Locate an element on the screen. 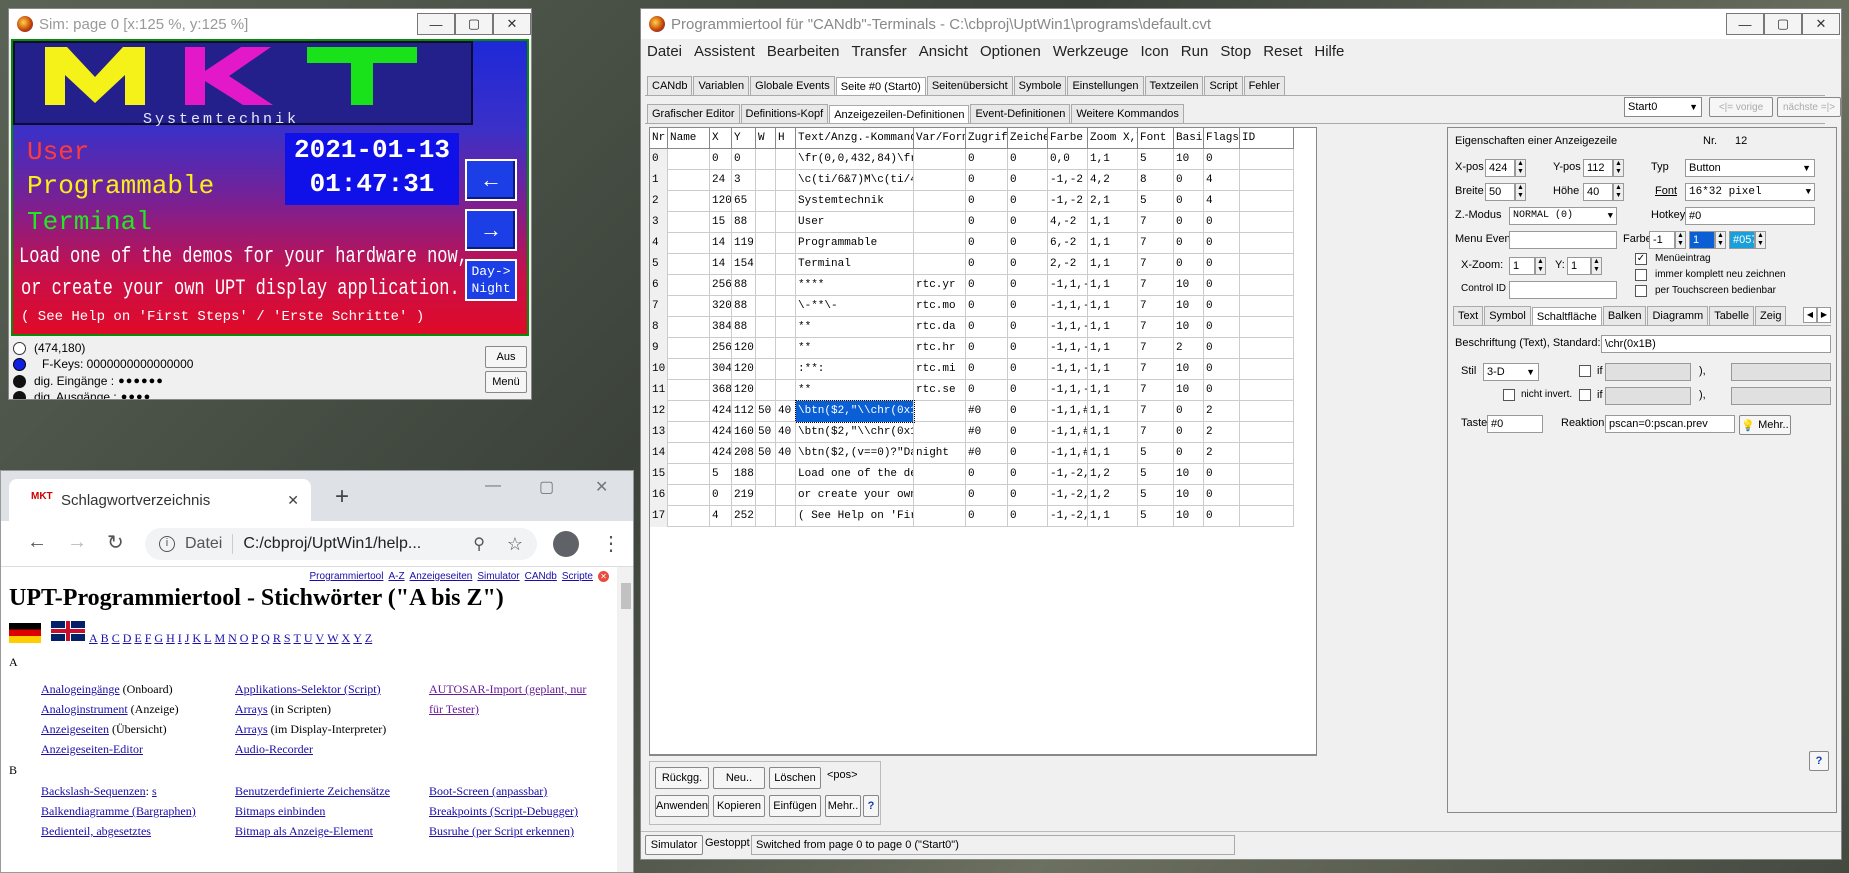 The width and height of the screenshot is (1849, 873). grid-cell: Terminal is located at coordinates (855, 264).